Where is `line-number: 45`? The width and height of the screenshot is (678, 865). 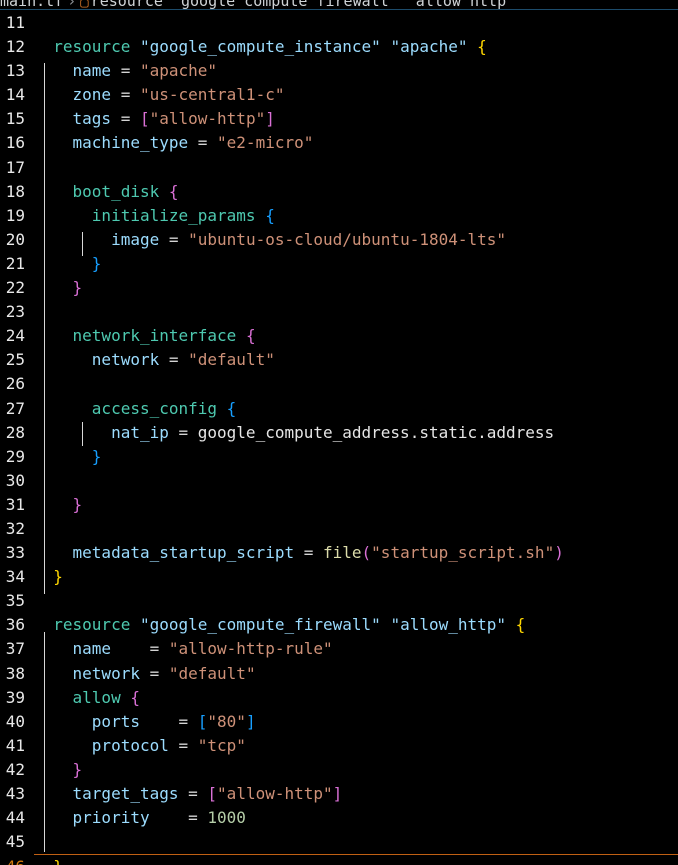
line-number: 45 is located at coordinates (15, 842).